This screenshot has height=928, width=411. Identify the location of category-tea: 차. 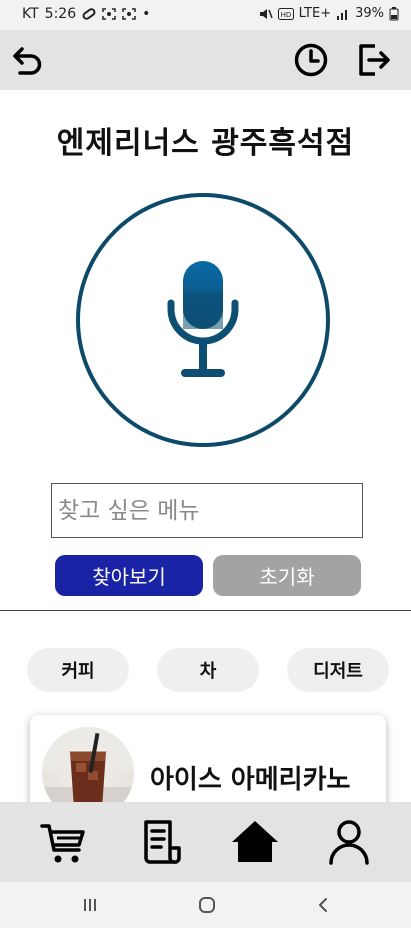
(208, 670).